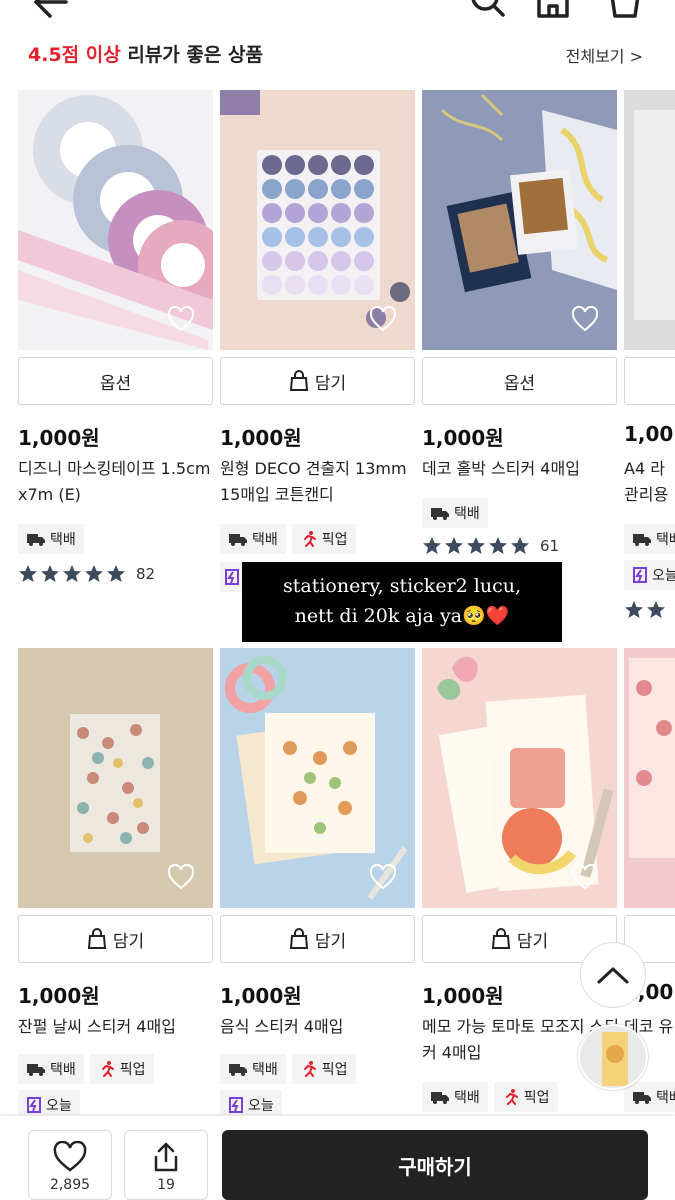 Image resolution: width=675 pixels, height=1200 pixels. Describe the element at coordinates (320, 1027) in the screenshot. I see `product-name: 음식 스티커 4매입` at that location.